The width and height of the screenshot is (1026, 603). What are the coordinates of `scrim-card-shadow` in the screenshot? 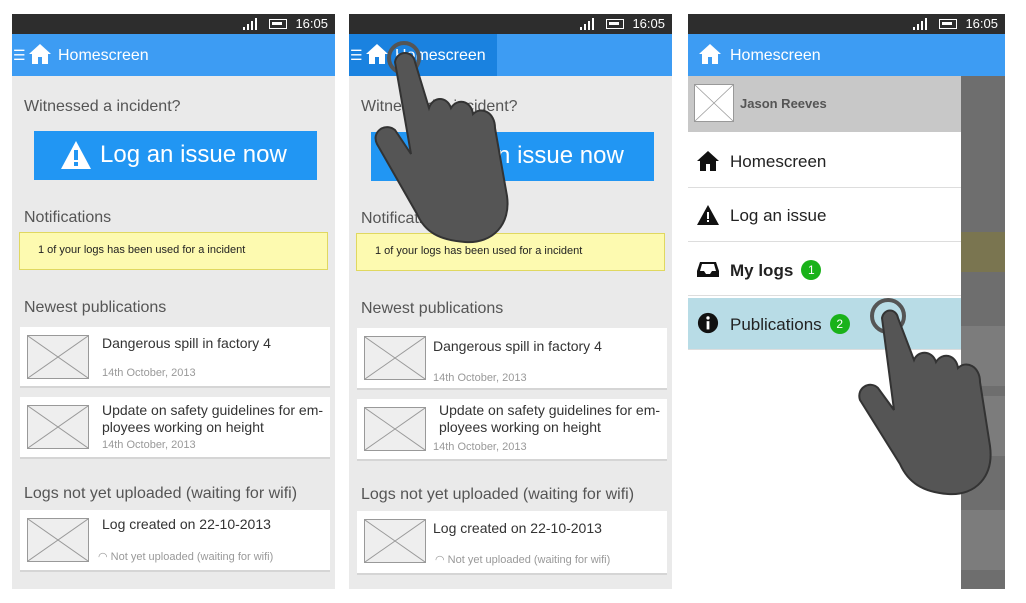 It's located at (983, 540).